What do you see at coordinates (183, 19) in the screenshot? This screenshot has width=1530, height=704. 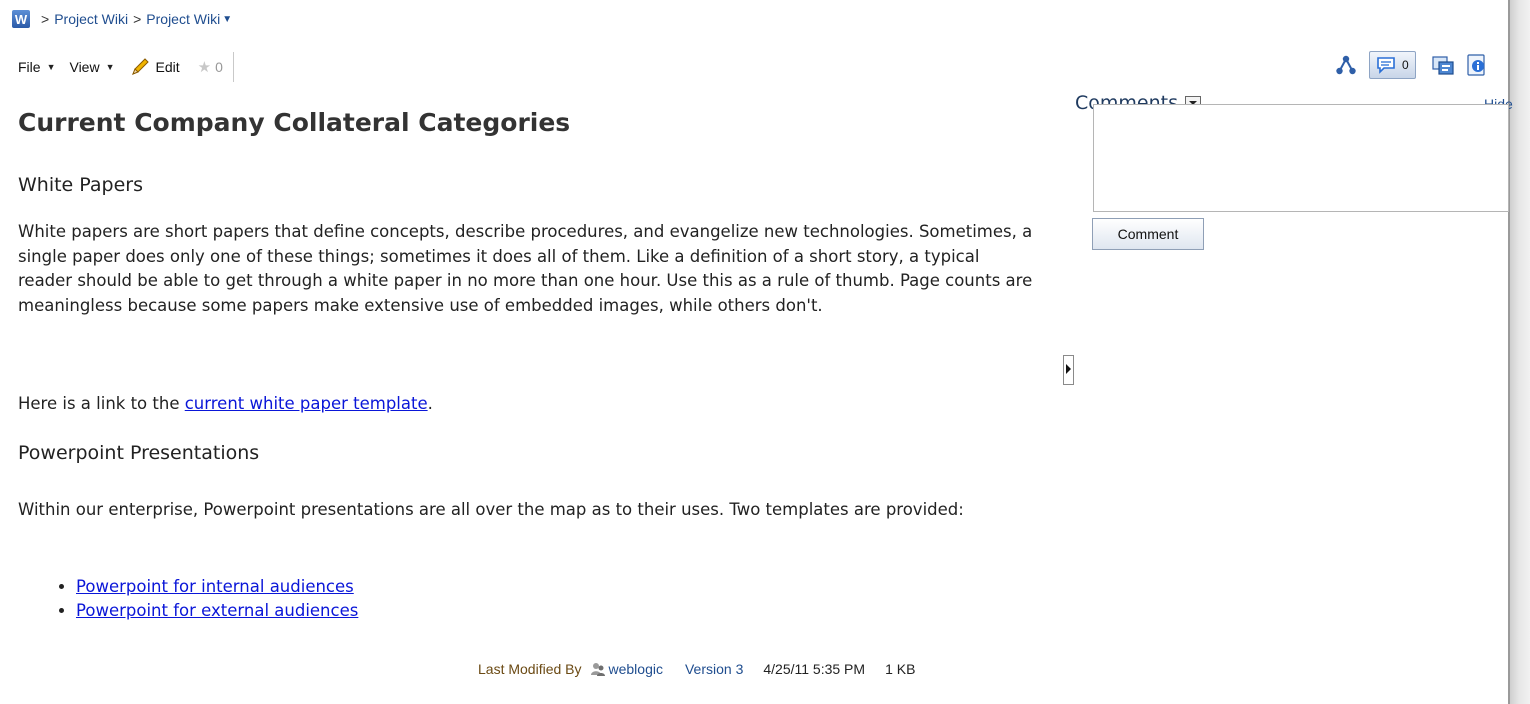 I see `breadcrumb-current-page: Project Wiki` at bounding box center [183, 19].